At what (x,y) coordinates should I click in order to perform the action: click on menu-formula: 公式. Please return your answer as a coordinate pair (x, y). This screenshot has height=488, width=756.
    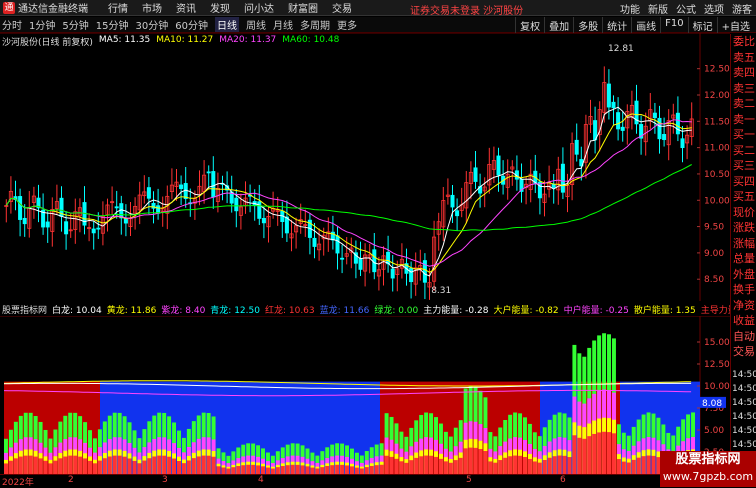
    Looking at the image, I should click on (686, 8).